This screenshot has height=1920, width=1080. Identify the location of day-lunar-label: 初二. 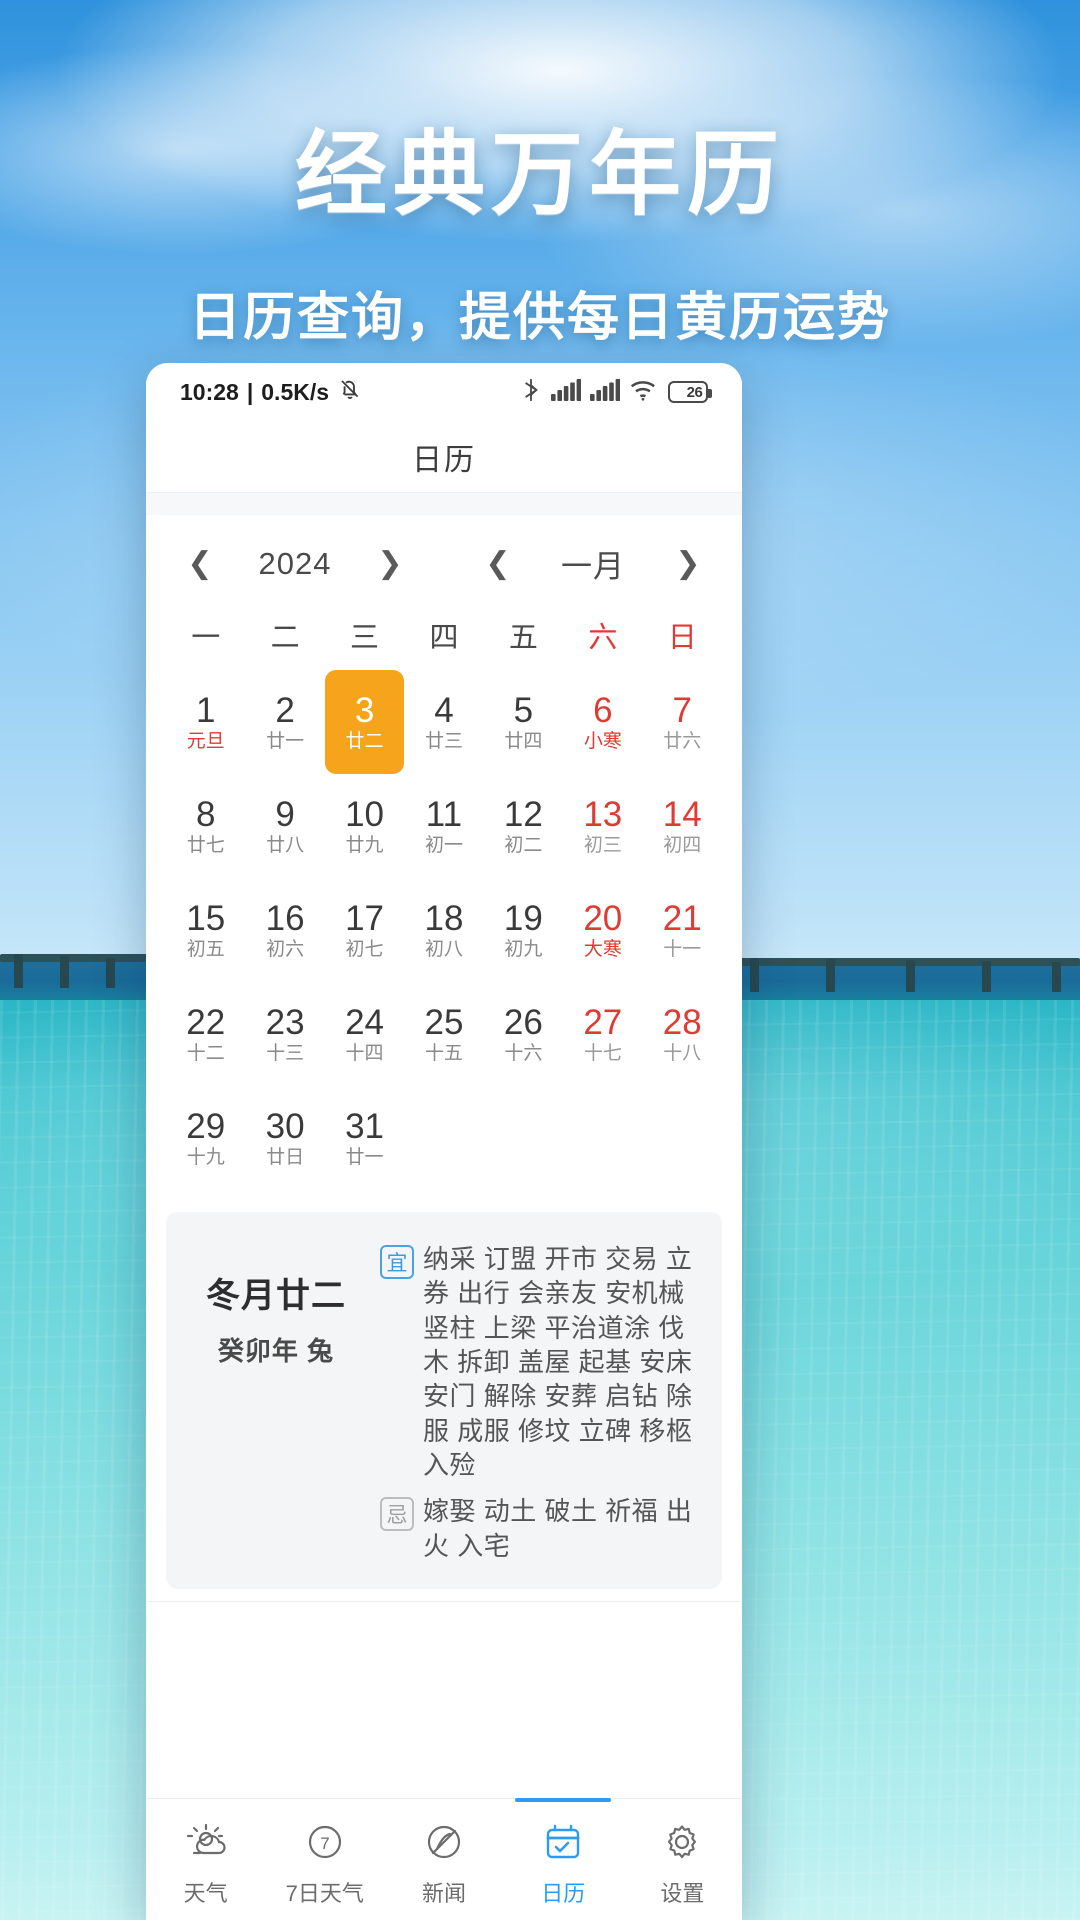
(523, 845).